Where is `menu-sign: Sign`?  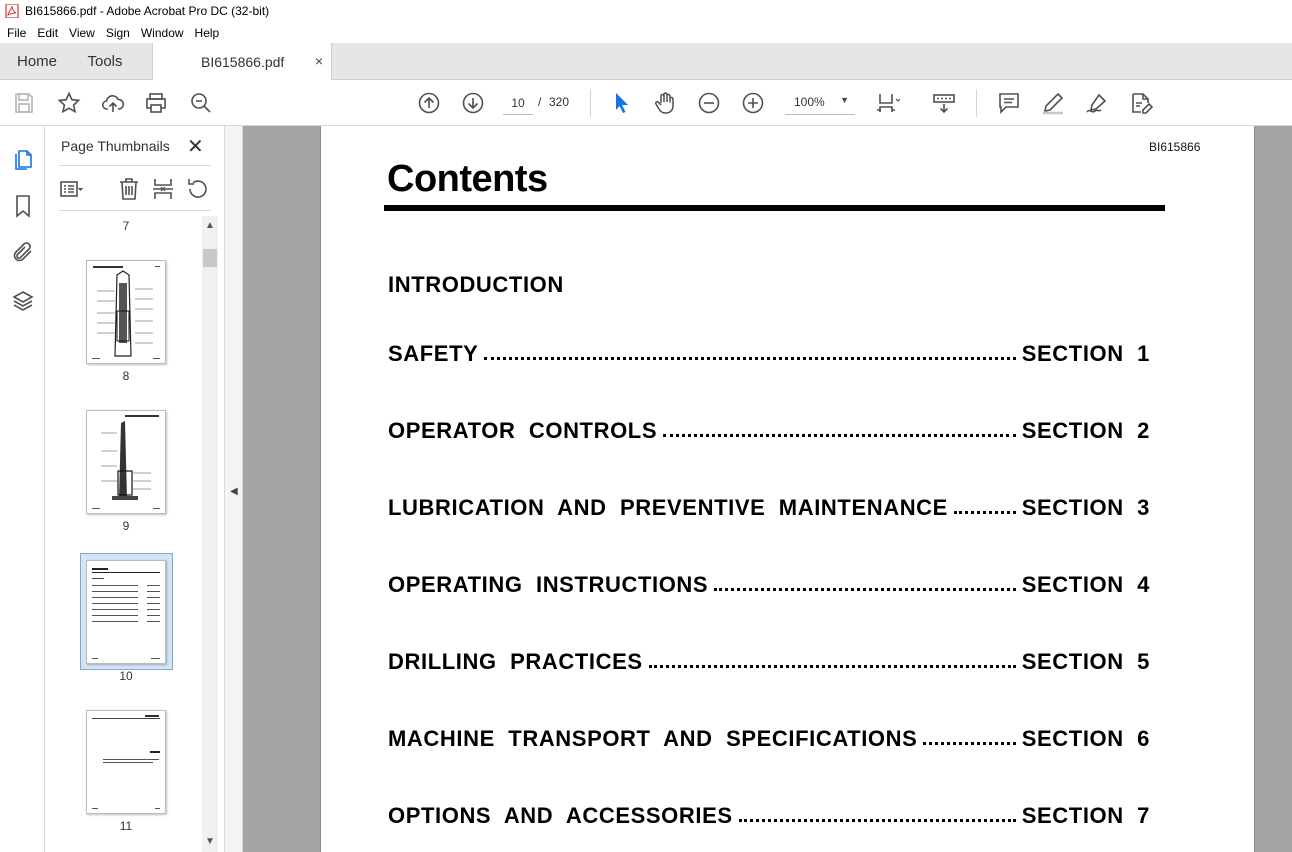 menu-sign: Sign is located at coordinates (118, 33).